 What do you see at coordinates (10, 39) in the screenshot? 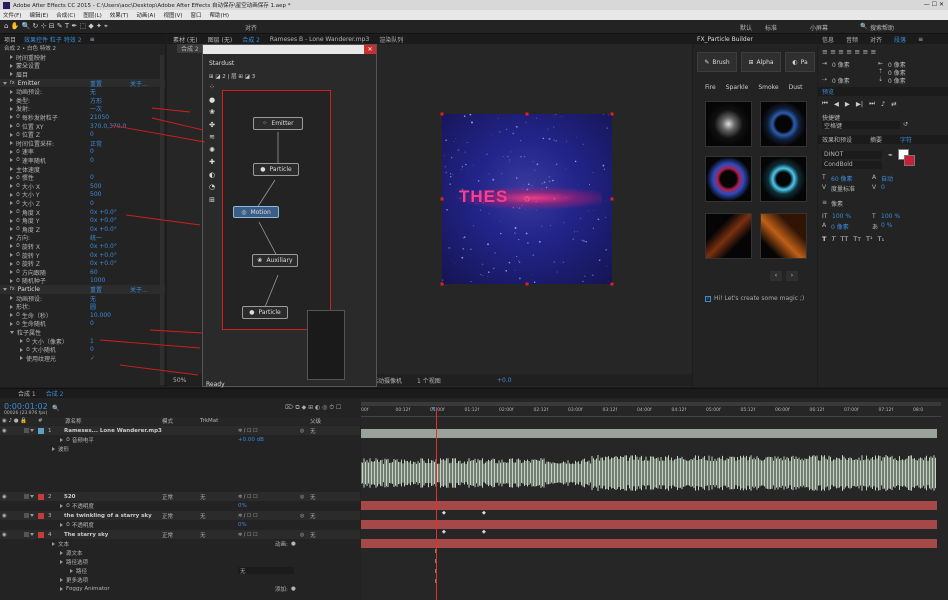
I see `tab-project: 项目` at bounding box center [10, 39].